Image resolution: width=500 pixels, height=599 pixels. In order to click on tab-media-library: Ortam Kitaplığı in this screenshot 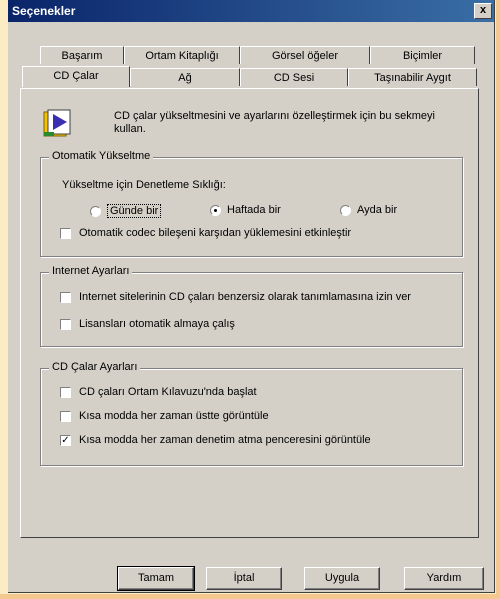, I will do `click(182, 55)`.